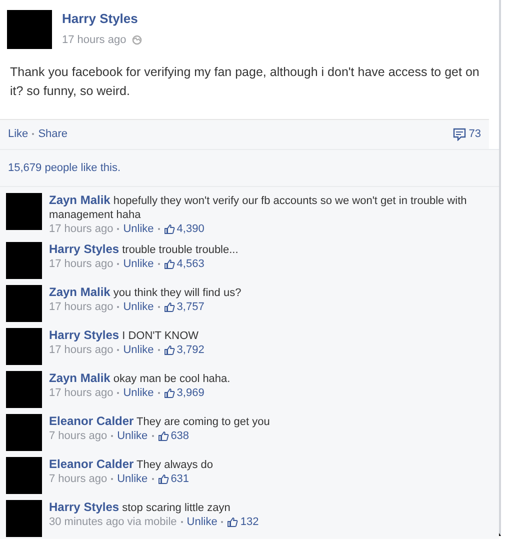 This screenshot has height=558, width=506. Describe the element at coordinates (190, 307) in the screenshot. I see `like-count: 3,757` at that location.